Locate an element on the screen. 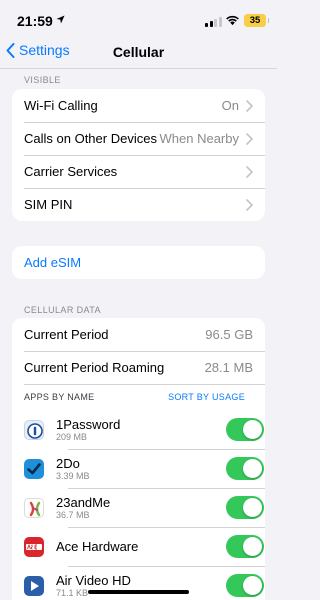  1password-icon is located at coordinates (34, 429).